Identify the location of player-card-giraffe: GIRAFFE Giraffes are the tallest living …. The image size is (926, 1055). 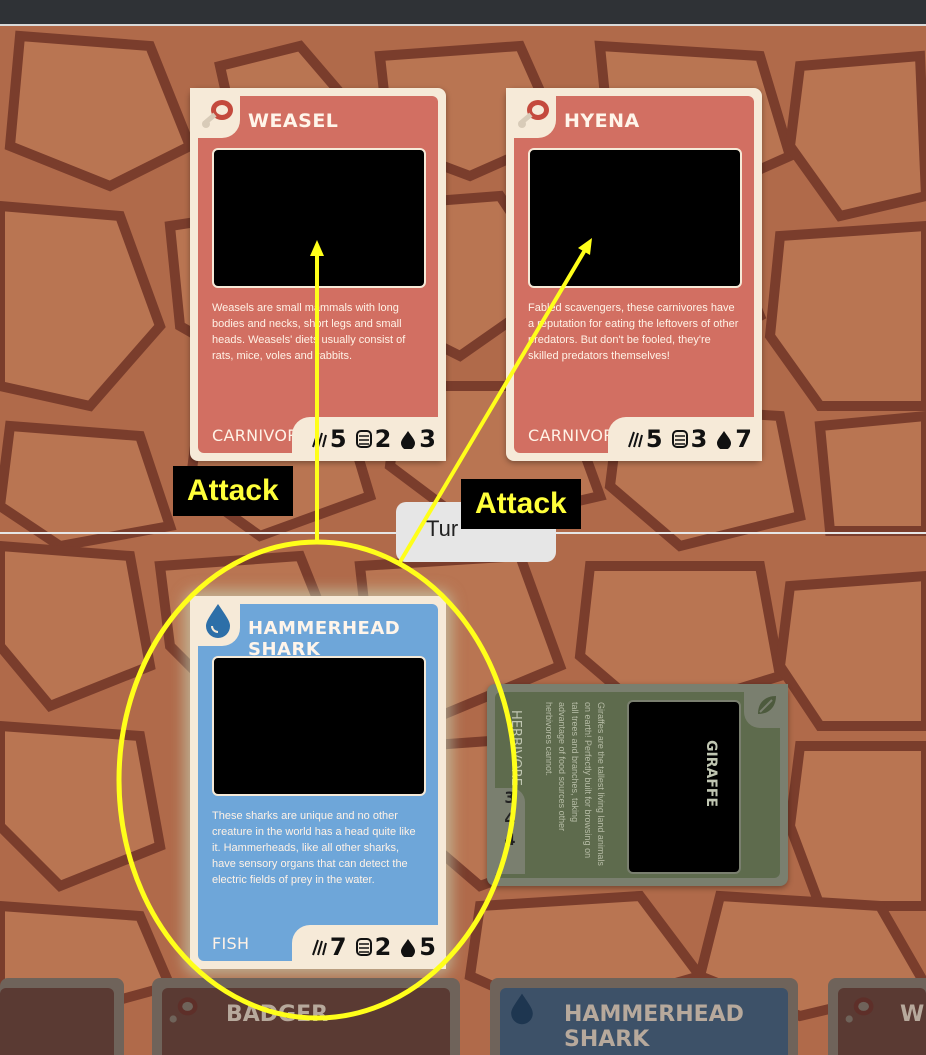
(637, 785).